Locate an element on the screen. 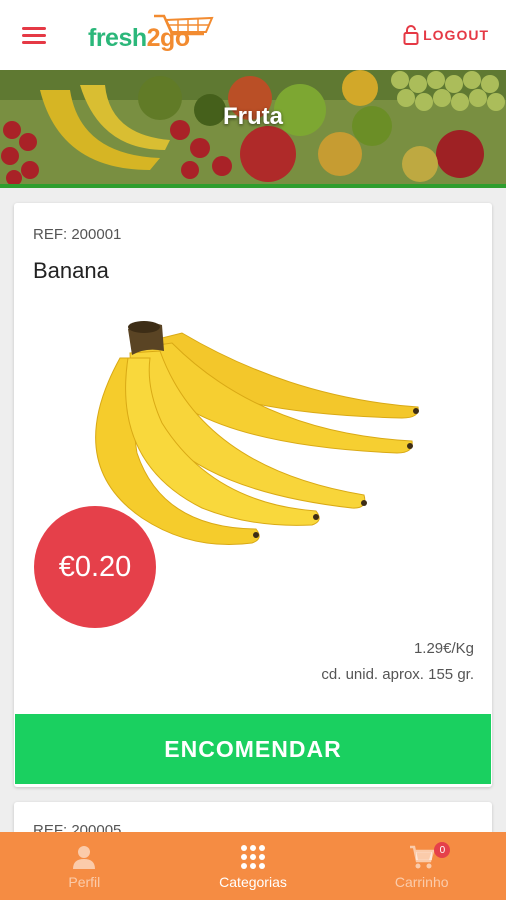 The height and width of the screenshot is (900, 506). nav-item-categorias: Categorias is located at coordinates (253, 866).